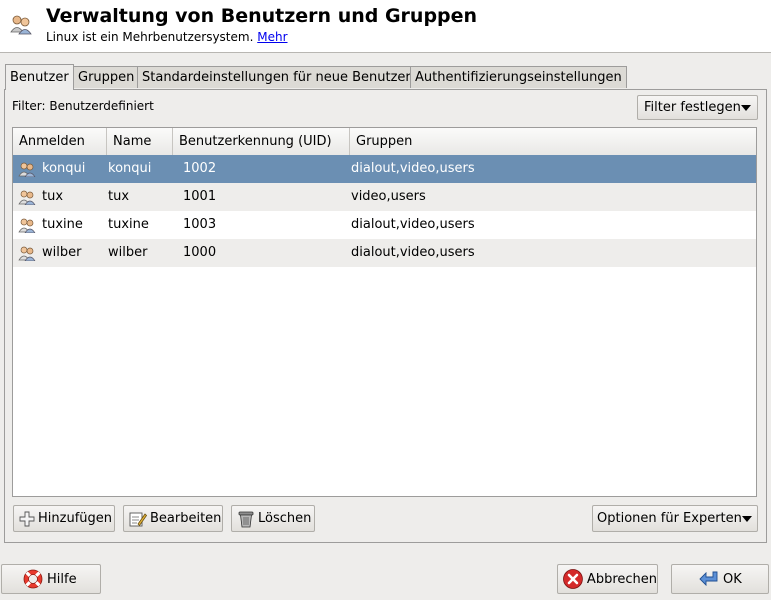 This screenshot has width=771, height=600. I want to click on edit-button: Bearbeiten, so click(173, 518).